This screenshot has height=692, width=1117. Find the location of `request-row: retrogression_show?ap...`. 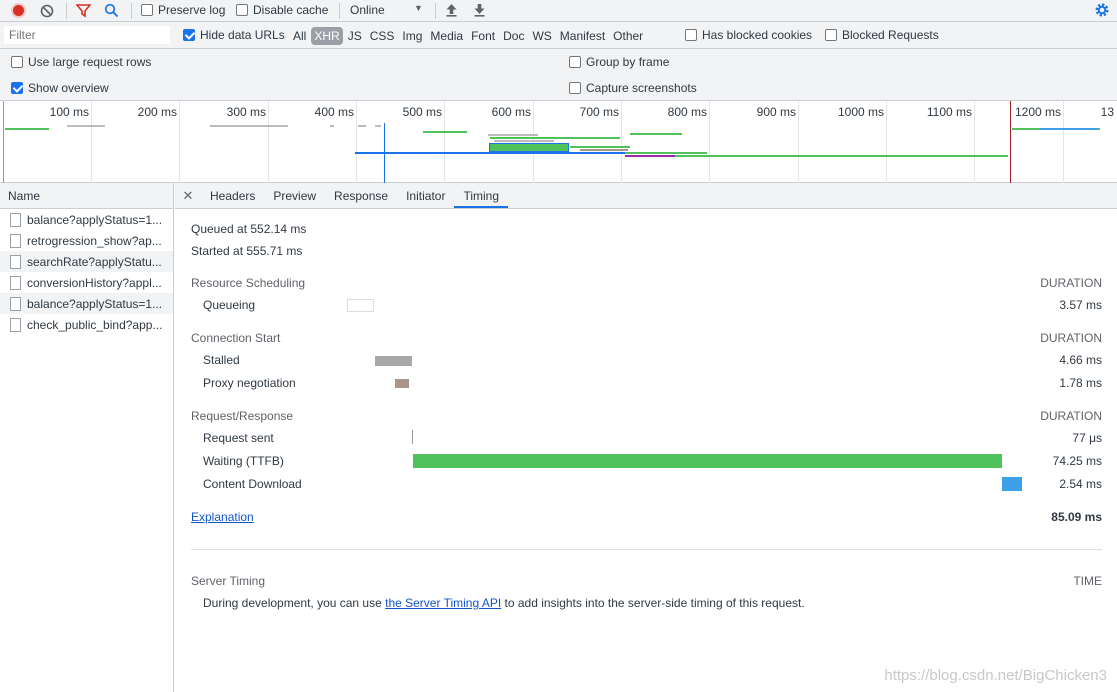

request-row: retrogression_show?ap... is located at coordinates (86, 240).